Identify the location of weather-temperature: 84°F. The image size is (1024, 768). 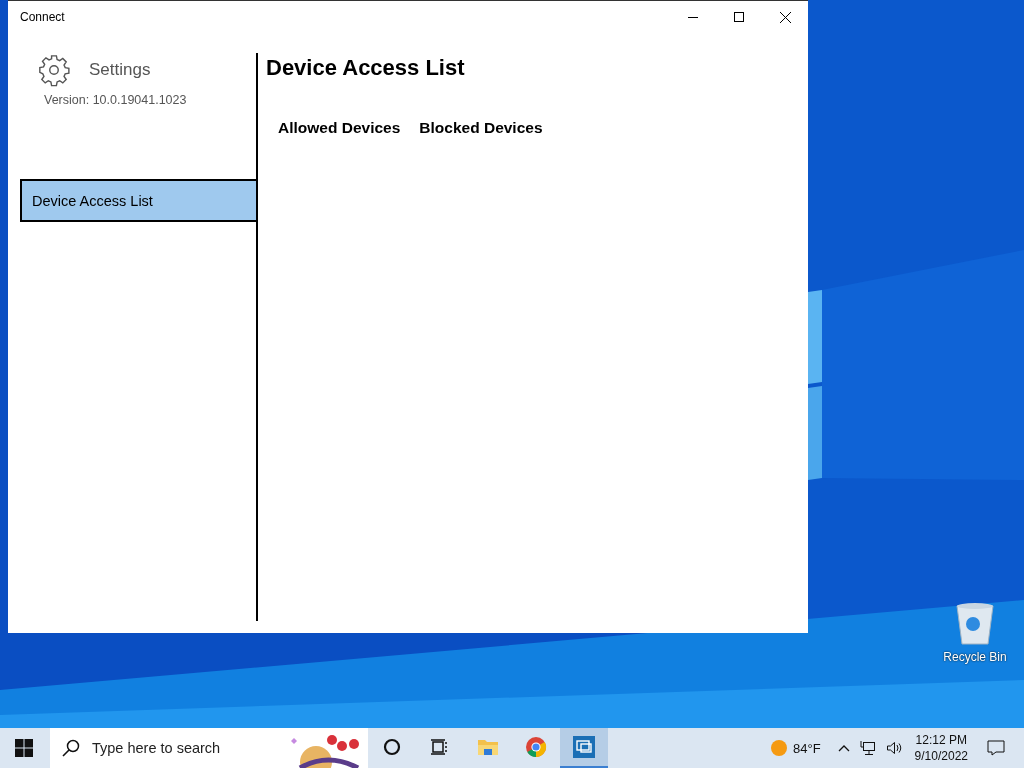
(807, 748).